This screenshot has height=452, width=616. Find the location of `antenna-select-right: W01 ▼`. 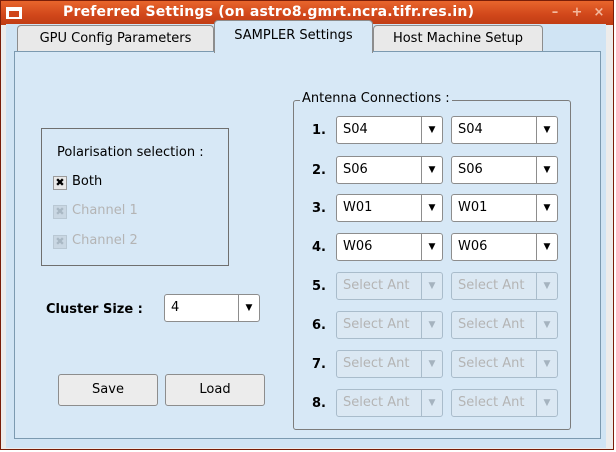

antenna-select-right: W01 ▼ is located at coordinates (504, 208).